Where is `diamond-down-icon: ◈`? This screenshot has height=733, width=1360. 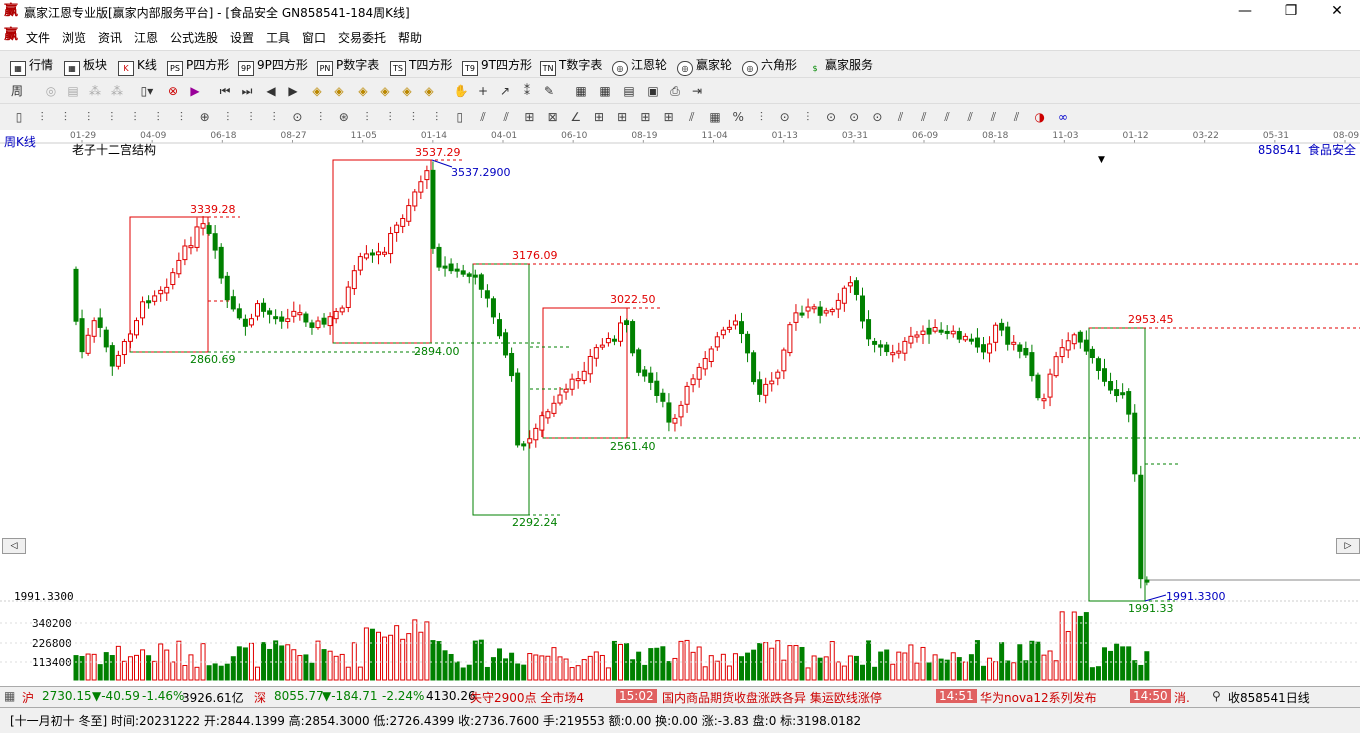
diamond-down-icon: ◈ is located at coordinates (385, 91).